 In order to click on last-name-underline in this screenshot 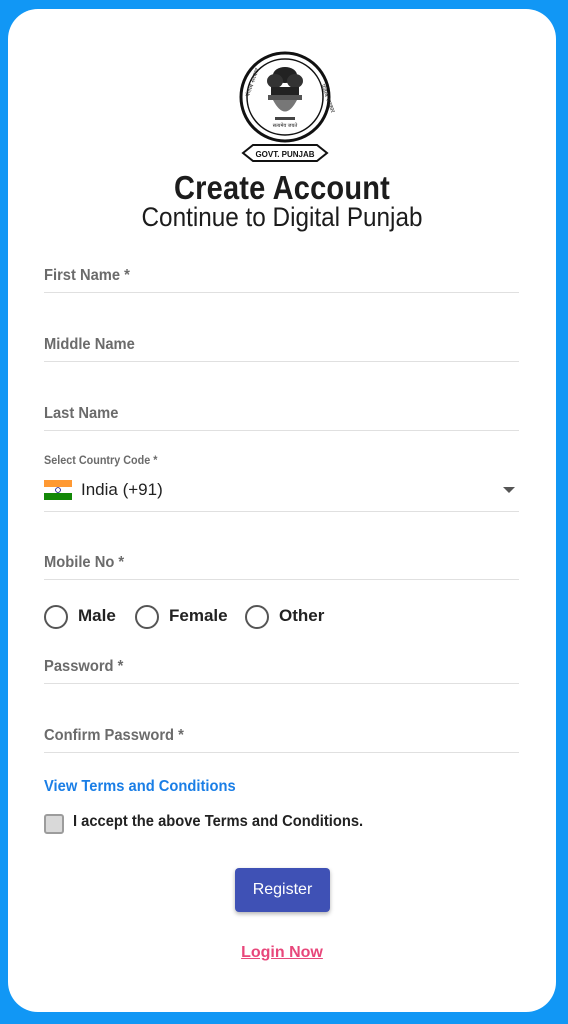, I will do `click(281, 430)`.